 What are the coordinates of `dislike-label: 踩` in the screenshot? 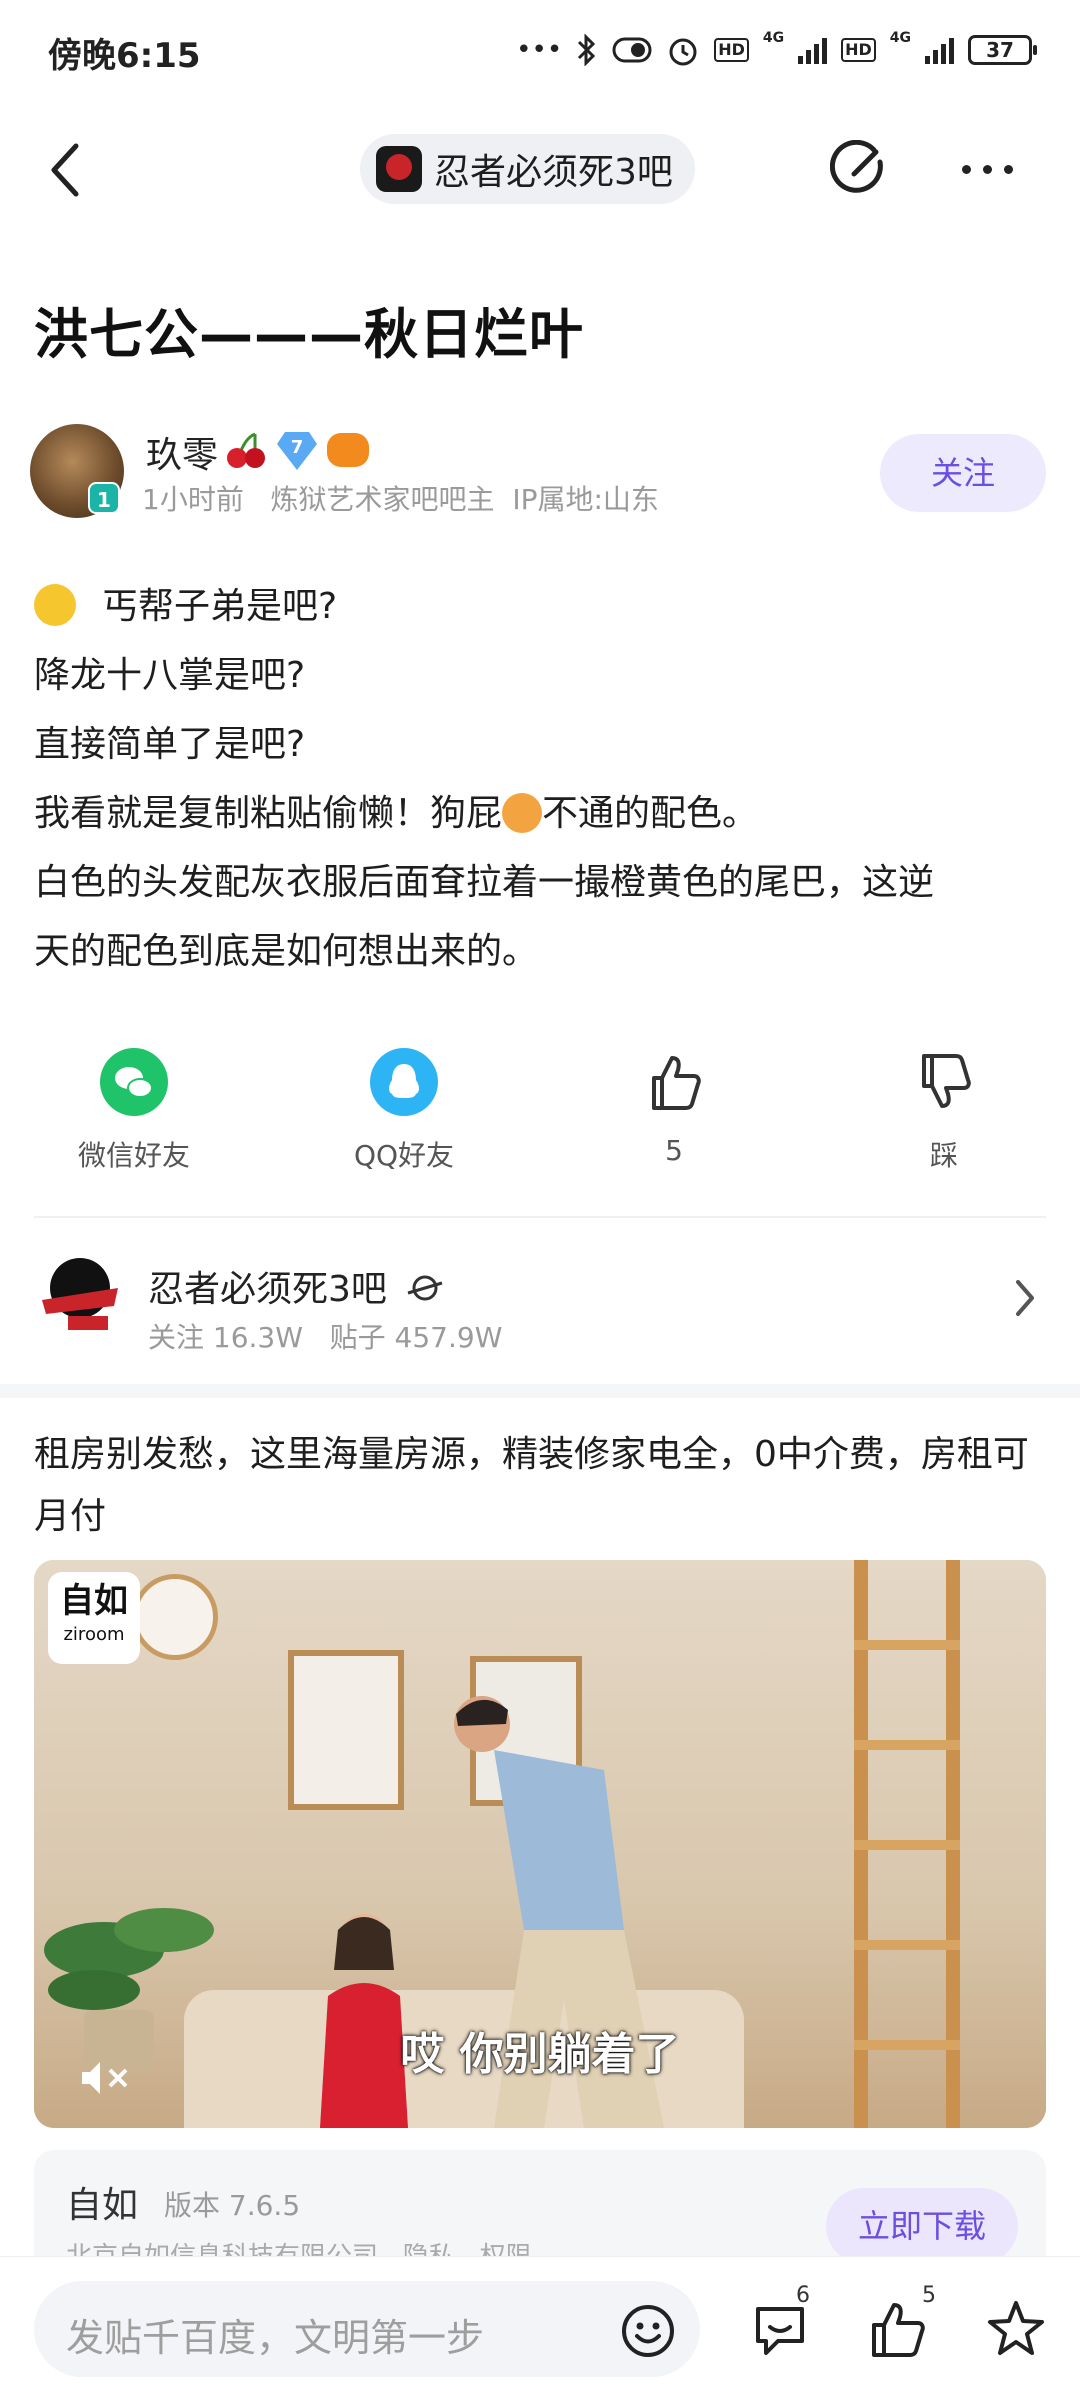 It's located at (943, 1155).